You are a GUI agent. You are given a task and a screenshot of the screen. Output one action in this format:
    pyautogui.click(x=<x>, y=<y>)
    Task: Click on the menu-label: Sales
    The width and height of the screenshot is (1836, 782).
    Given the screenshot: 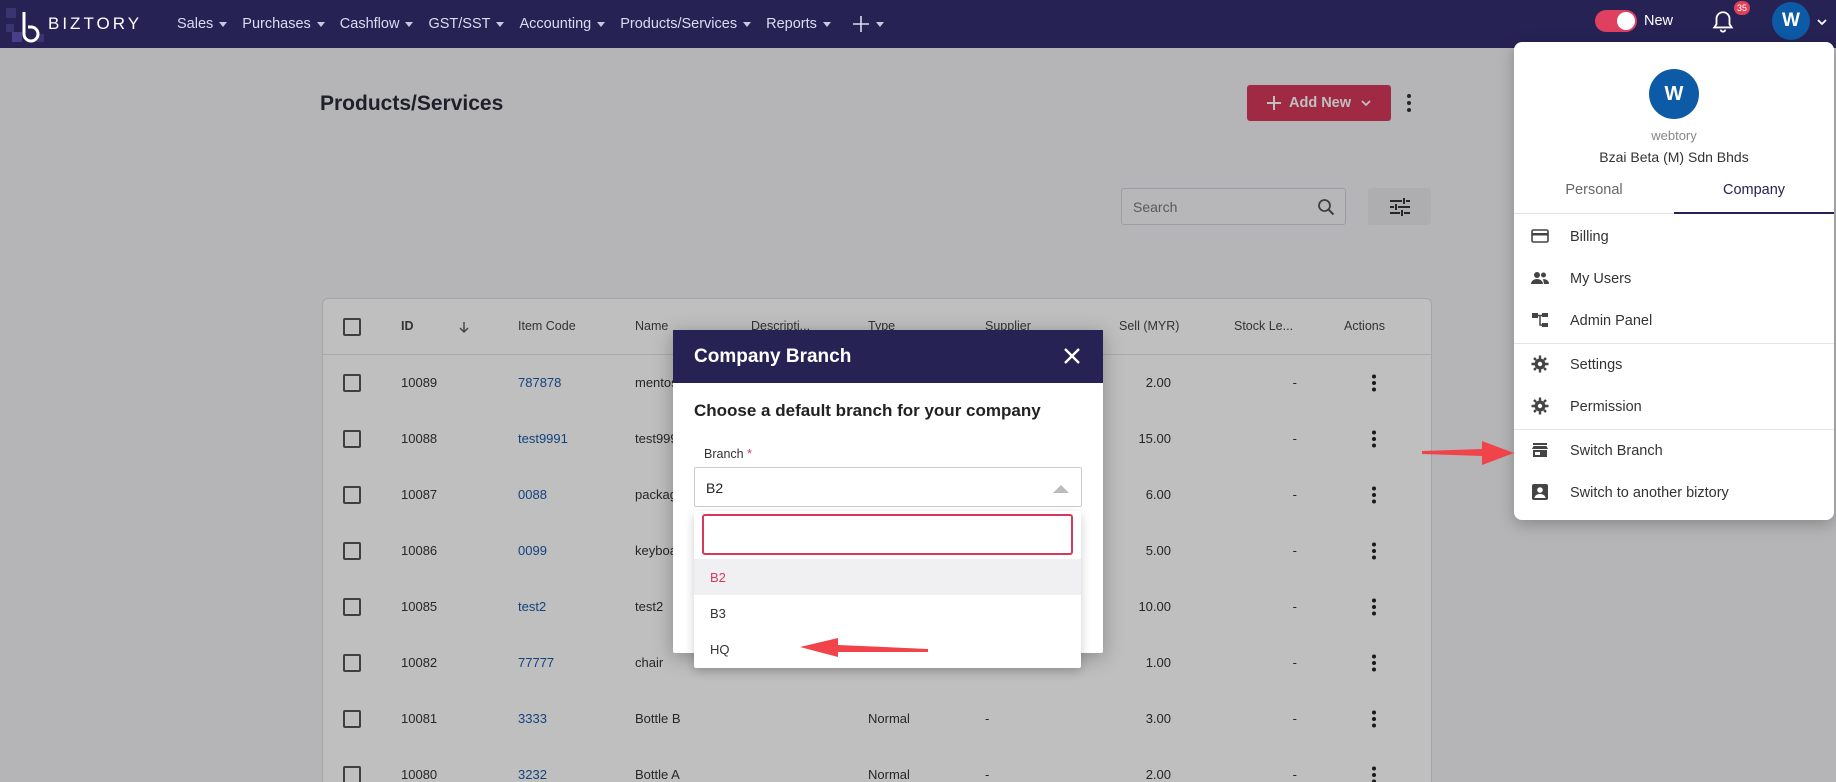 What is the action you would take?
    pyautogui.click(x=195, y=24)
    